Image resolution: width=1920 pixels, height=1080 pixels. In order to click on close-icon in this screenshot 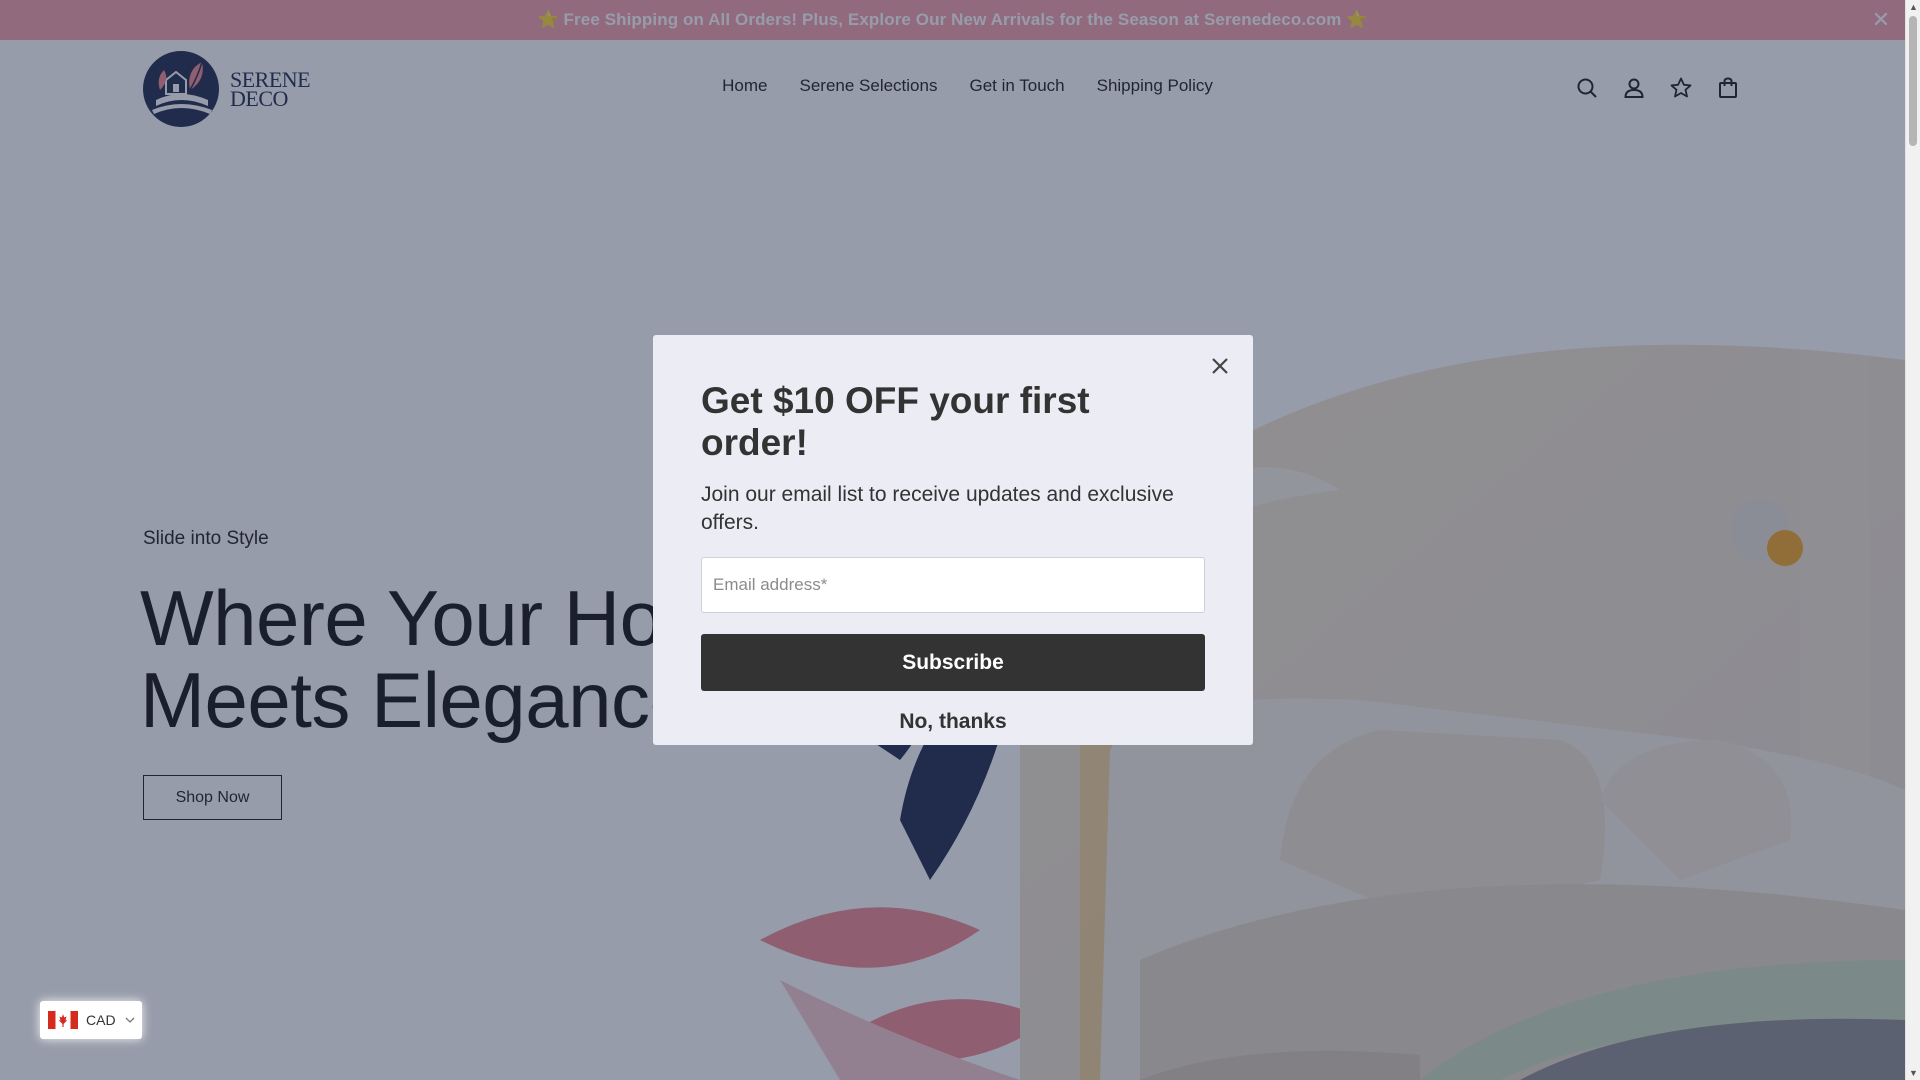, I will do `click(1220, 366)`.